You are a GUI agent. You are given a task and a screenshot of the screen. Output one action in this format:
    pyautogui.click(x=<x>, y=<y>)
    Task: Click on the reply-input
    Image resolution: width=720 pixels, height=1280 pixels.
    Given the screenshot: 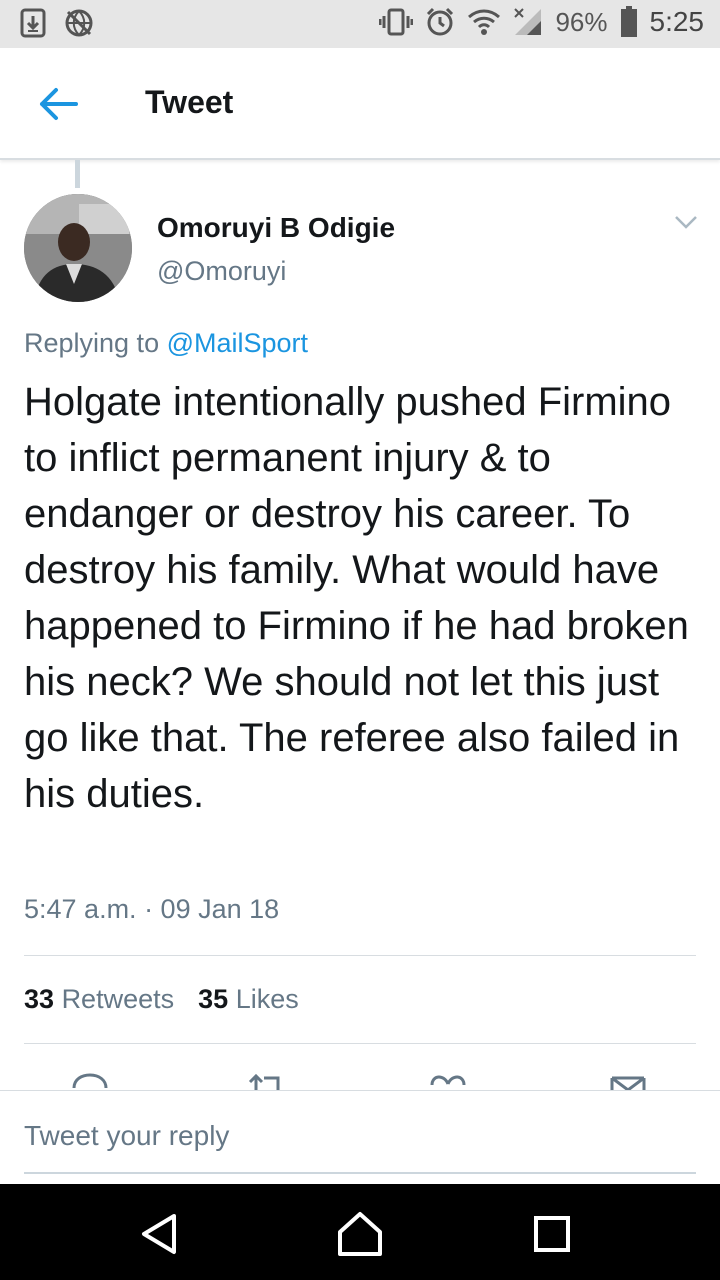 What is the action you would take?
    pyautogui.click(x=304, y=1136)
    